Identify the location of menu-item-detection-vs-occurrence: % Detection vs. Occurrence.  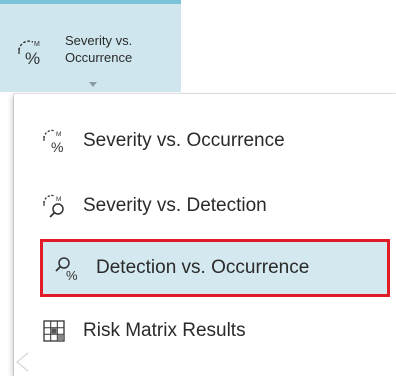
(215, 268).